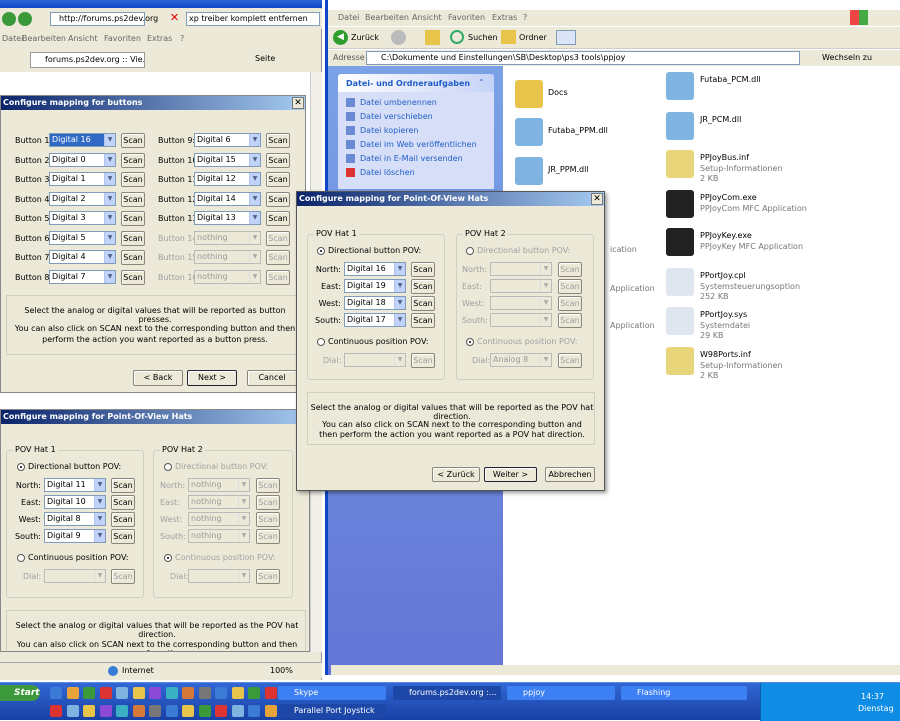  I want to click on task-link: Datei löschen, so click(387, 172).